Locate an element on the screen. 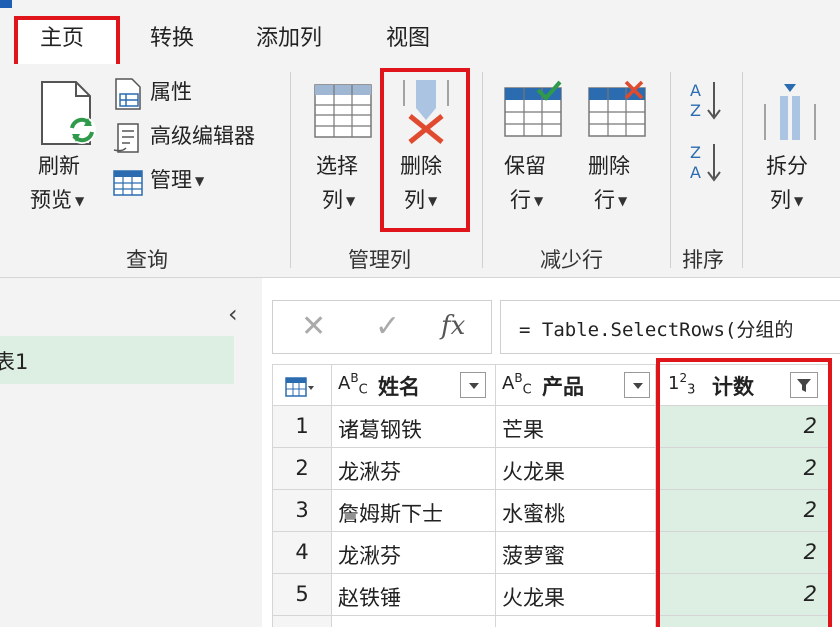  group-label-manage-columns: 管理列 is located at coordinates (379, 260).